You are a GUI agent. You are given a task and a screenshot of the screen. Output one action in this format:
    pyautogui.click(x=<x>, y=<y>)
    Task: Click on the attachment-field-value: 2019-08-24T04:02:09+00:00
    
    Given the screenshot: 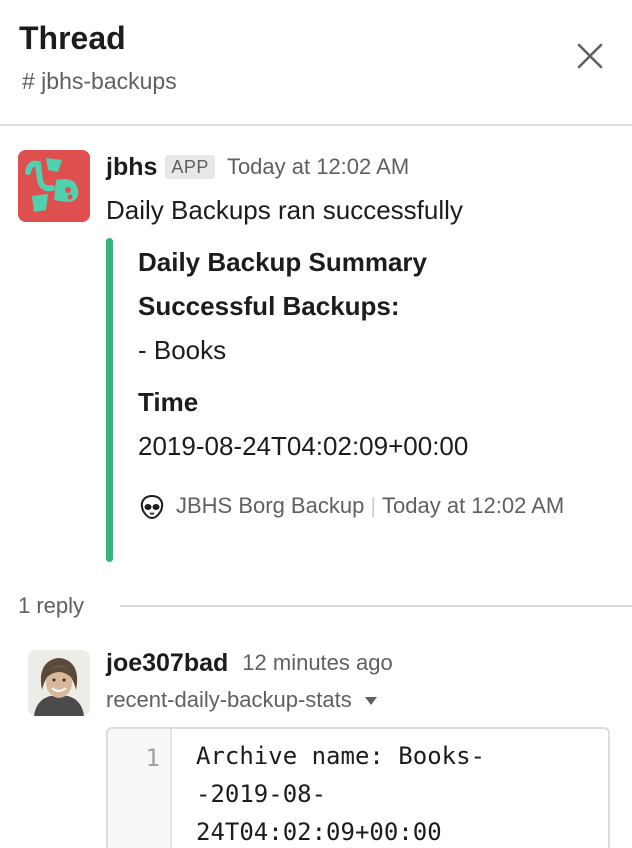 What is the action you would take?
    pyautogui.click(x=303, y=446)
    